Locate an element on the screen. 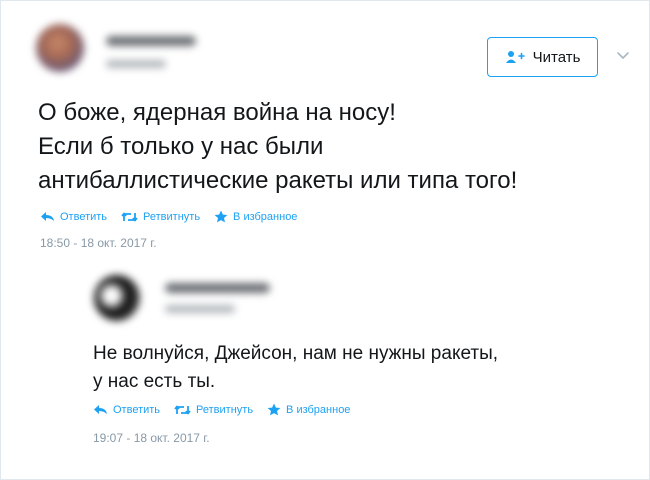 This screenshot has width=650, height=480. reply-timestamp: 19:07 - 18 окт. 2017 г. is located at coordinates (151, 438).